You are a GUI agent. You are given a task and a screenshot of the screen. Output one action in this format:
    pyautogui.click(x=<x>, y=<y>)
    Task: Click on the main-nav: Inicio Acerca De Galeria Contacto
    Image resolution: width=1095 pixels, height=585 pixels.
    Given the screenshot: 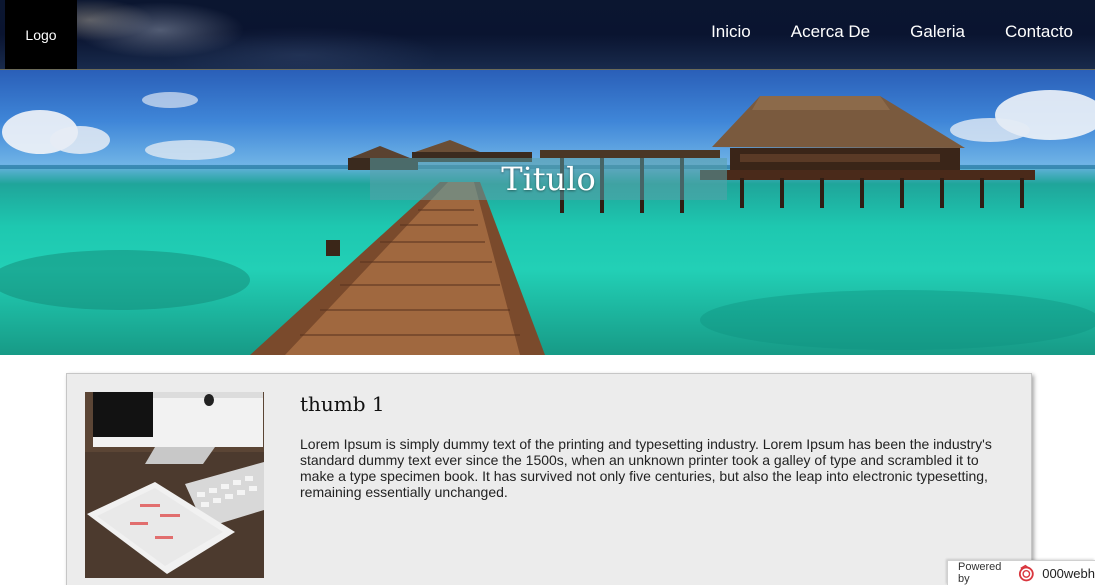 What is the action you would take?
    pyautogui.click(x=892, y=32)
    